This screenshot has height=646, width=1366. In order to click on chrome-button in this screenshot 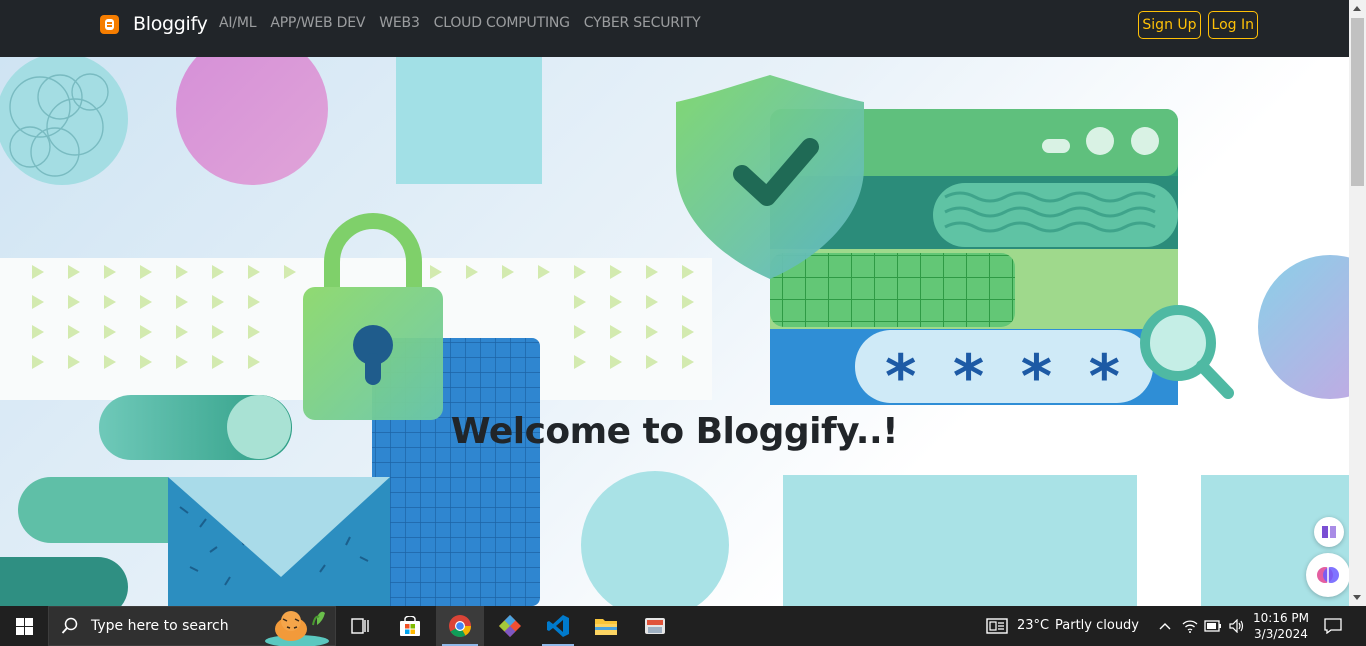, I will do `click(460, 626)`.